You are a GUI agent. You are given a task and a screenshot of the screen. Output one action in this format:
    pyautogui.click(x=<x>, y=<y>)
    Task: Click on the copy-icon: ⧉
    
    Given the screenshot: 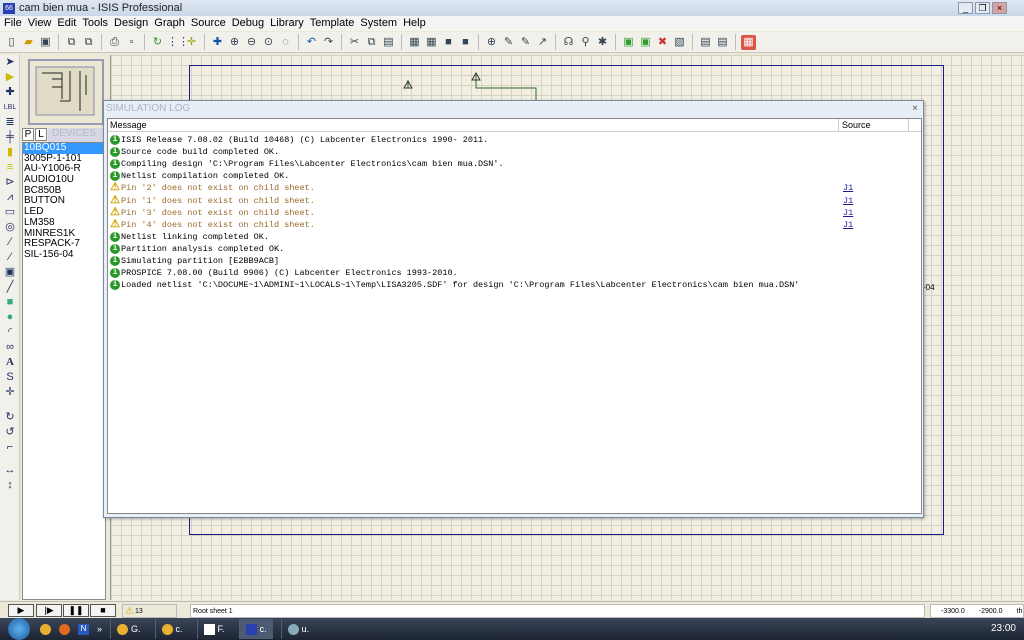 What is the action you would take?
    pyautogui.click(x=371, y=42)
    